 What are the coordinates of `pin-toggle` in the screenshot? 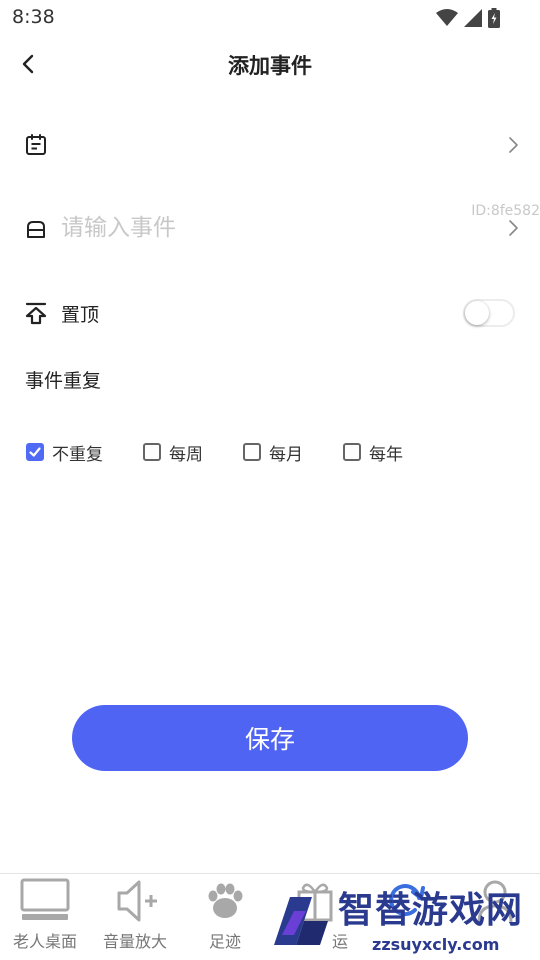 It's located at (489, 313).